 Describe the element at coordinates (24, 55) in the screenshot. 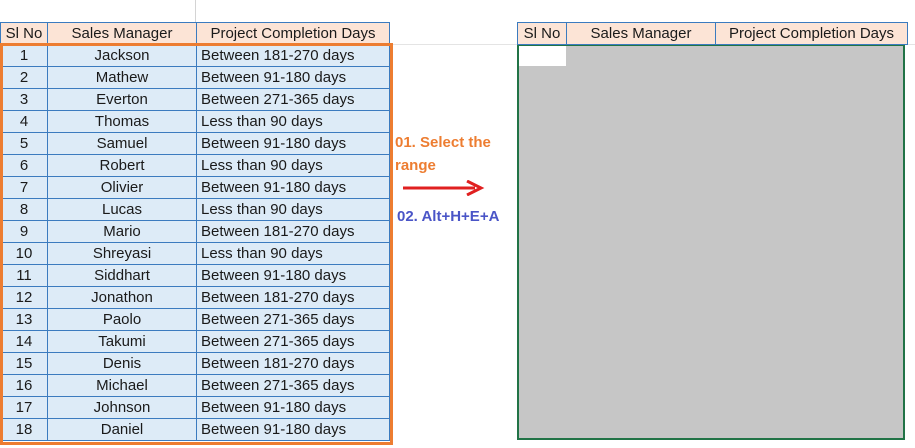

I see `cell-sl-no: 1` at that location.